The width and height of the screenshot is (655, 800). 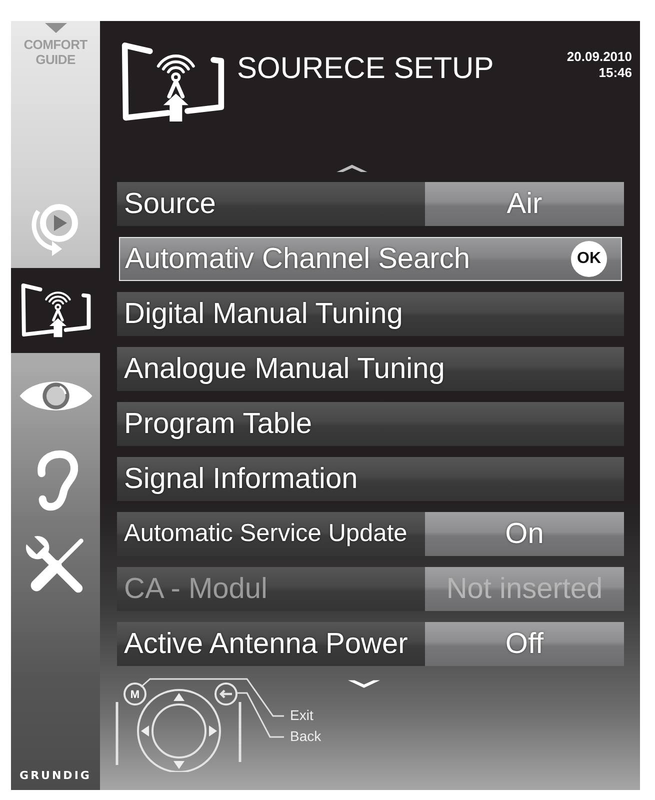 I want to click on menu-label: Program Table, so click(x=218, y=424).